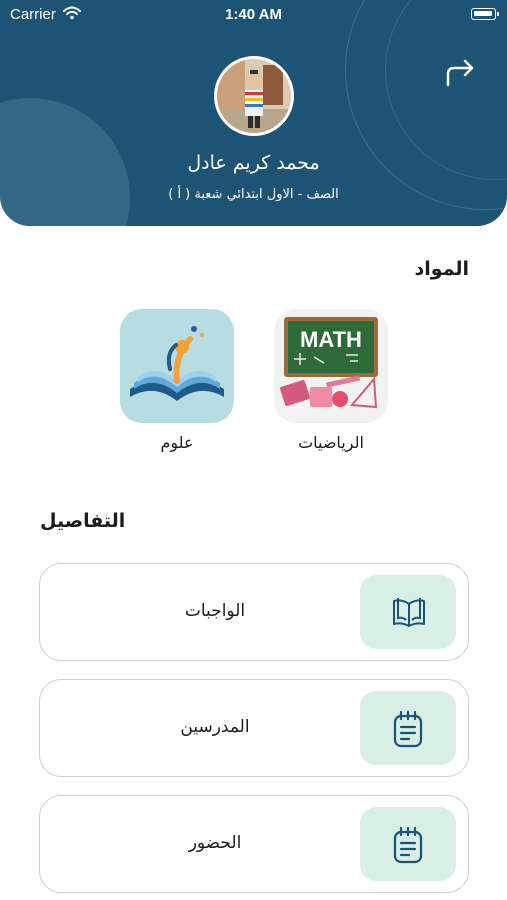  Describe the element at coordinates (215, 843) in the screenshot. I see `attendance-label: الحضور` at that location.